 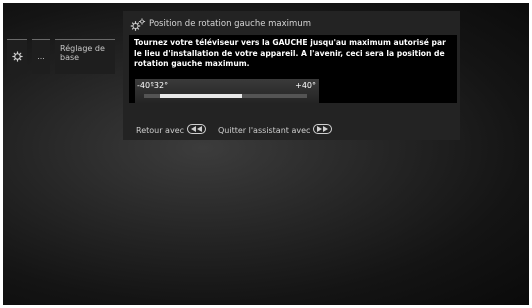 I want to click on slider-track, so click(x=225, y=96).